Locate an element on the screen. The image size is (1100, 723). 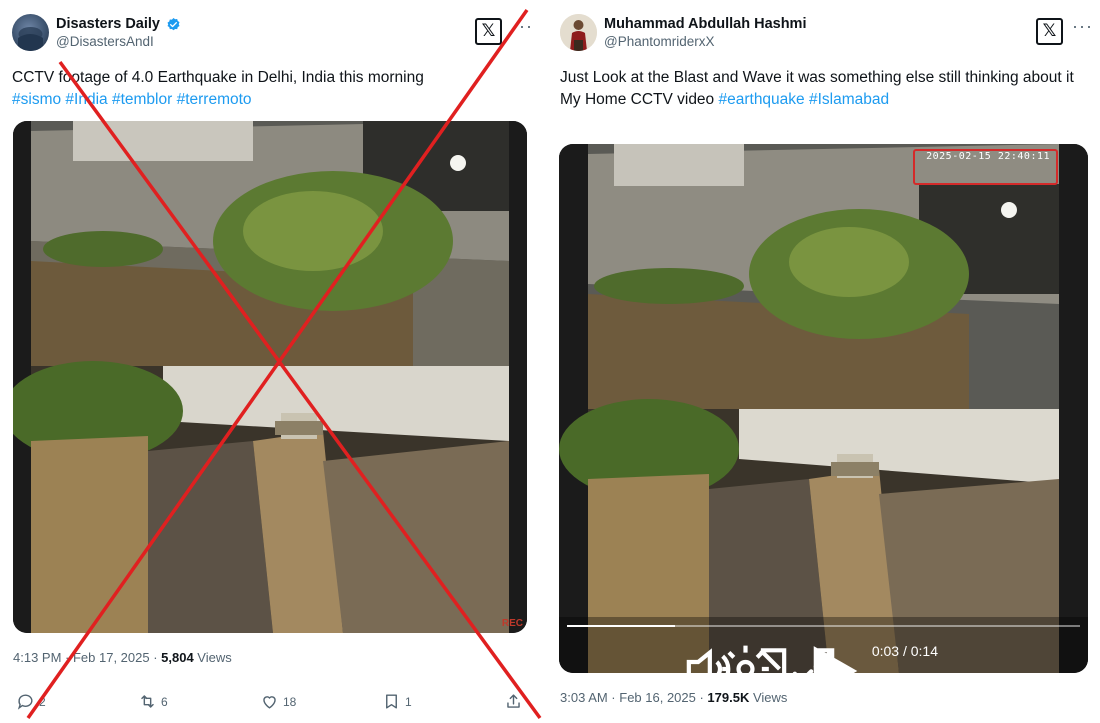
hashtag: #Islamabad is located at coordinates (849, 99).